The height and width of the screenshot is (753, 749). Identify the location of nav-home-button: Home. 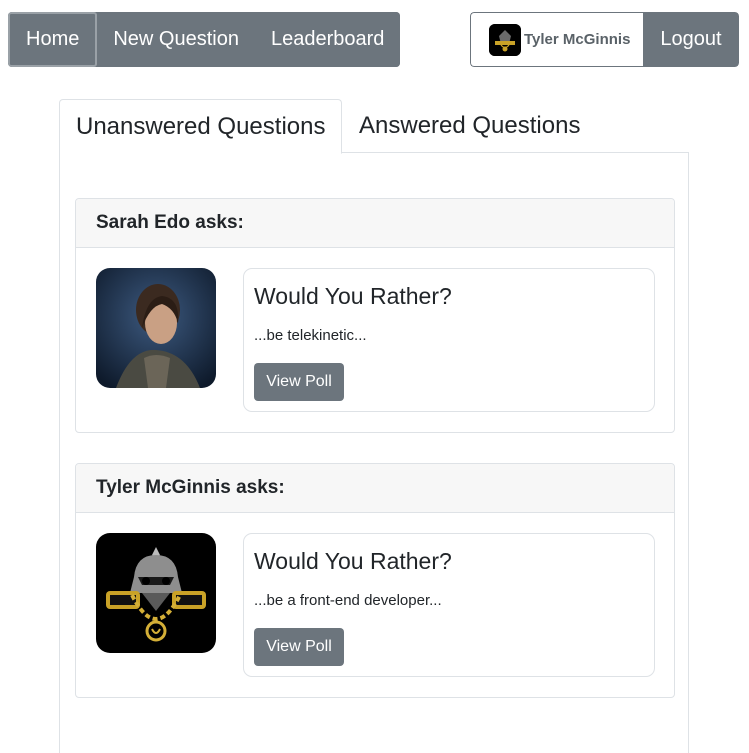
(53, 39).